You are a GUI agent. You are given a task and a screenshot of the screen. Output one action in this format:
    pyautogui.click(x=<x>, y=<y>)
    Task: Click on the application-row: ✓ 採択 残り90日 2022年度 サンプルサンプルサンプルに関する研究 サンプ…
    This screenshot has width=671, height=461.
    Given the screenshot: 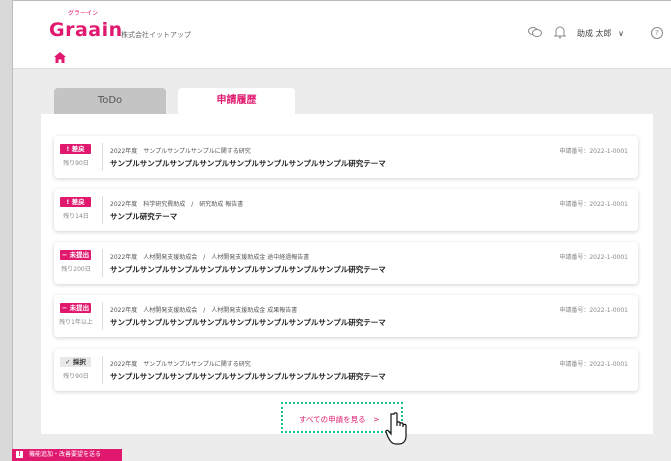 What is the action you would take?
    pyautogui.click(x=346, y=370)
    